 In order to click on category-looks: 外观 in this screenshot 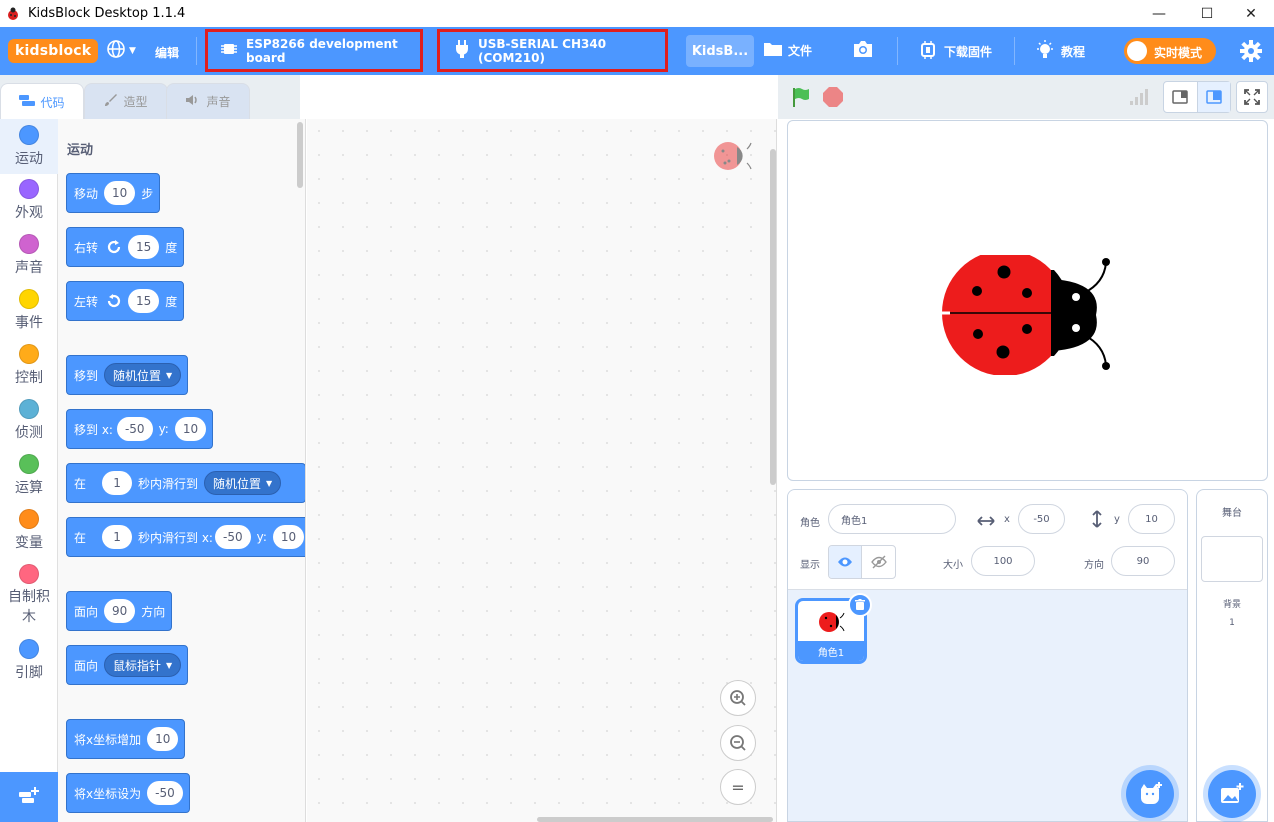, I will do `click(29, 200)`.